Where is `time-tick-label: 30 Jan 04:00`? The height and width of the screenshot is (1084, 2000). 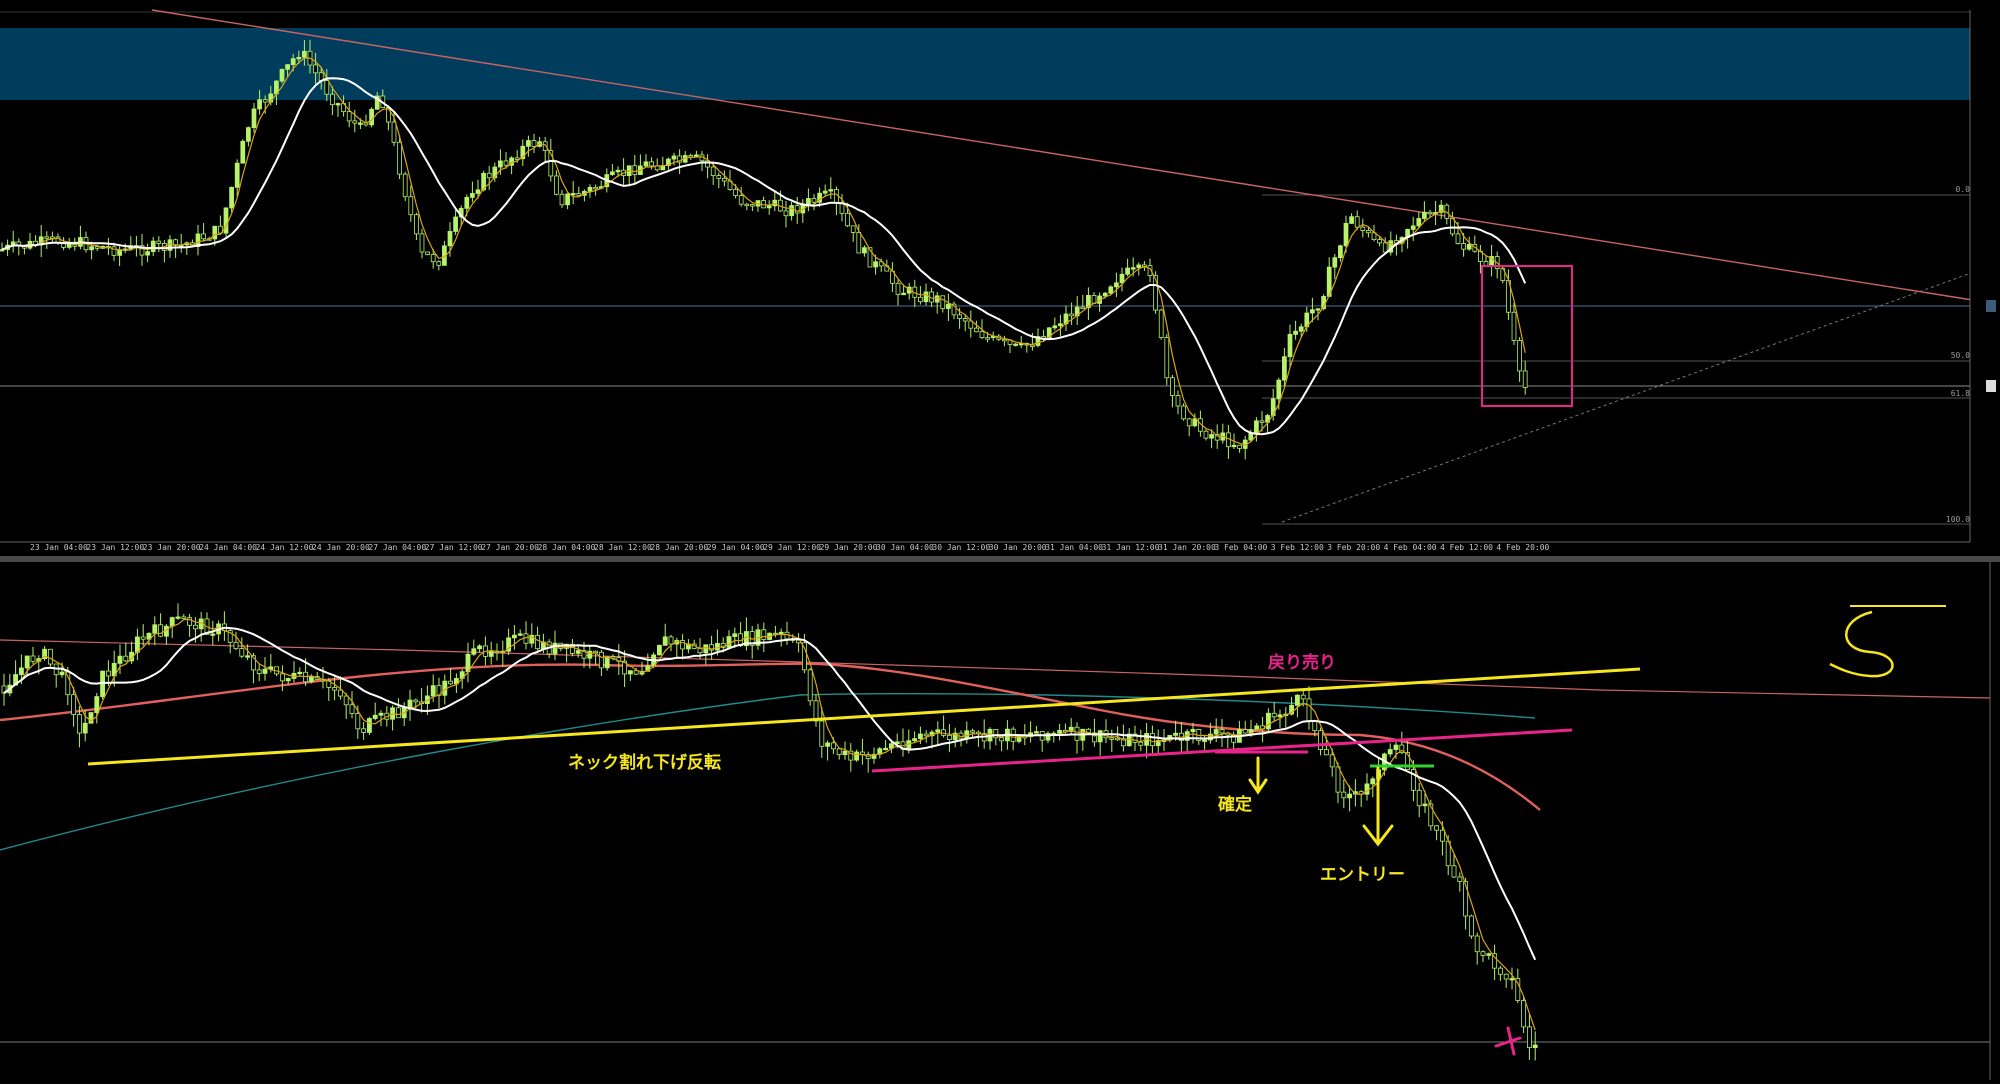 time-tick-label: 30 Jan 04:00 is located at coordinates (905, 547).